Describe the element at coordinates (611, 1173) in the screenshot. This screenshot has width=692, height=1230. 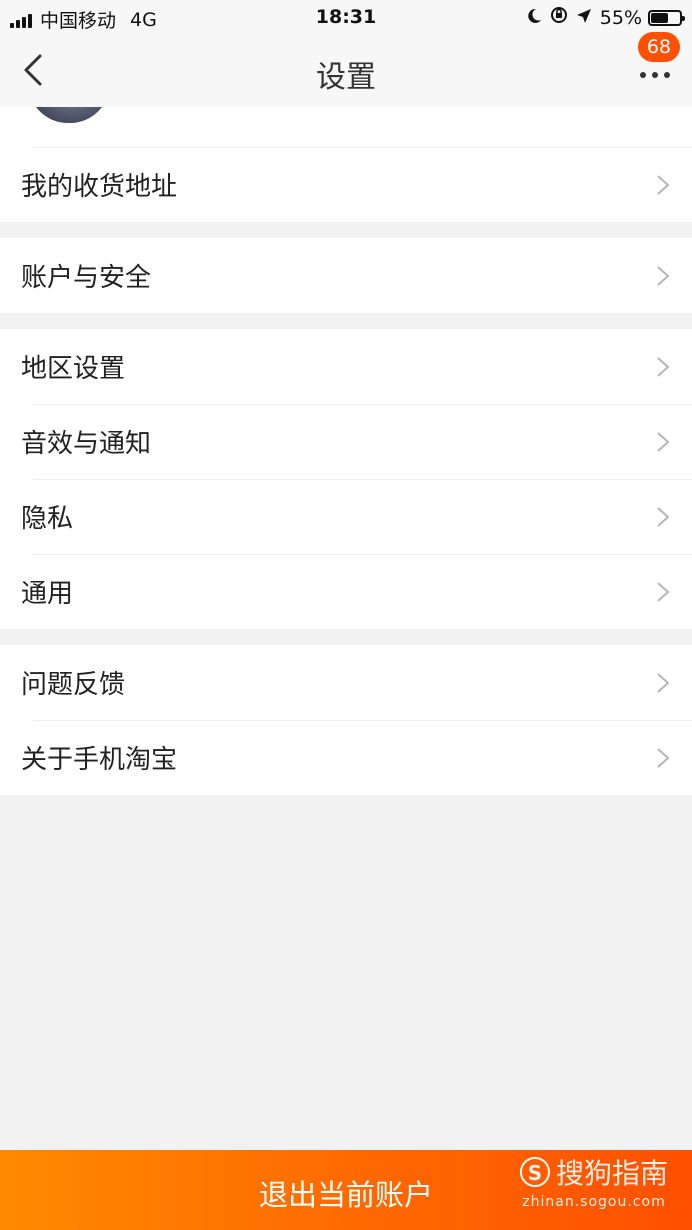
I see `watermark-name: 搜狗指南` at that location.